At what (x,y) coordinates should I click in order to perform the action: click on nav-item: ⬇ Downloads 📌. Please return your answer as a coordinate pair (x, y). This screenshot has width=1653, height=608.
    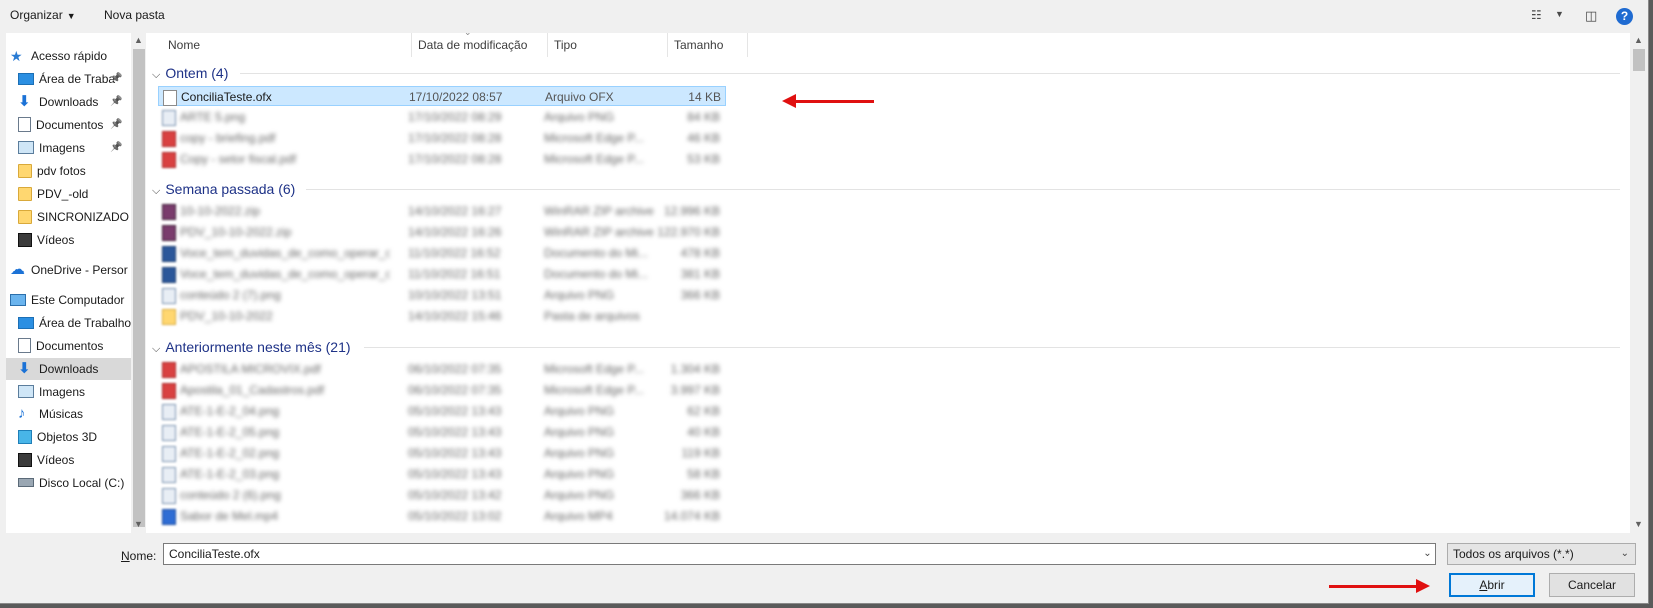
    Looking at the image, I should click on (68, 102).